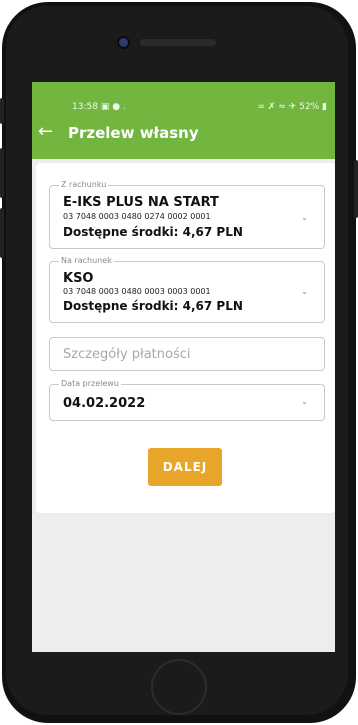 The height and width of the screenshot is (725, 358). I want to click on arrow-left-icon: ←, so click(45, 132).